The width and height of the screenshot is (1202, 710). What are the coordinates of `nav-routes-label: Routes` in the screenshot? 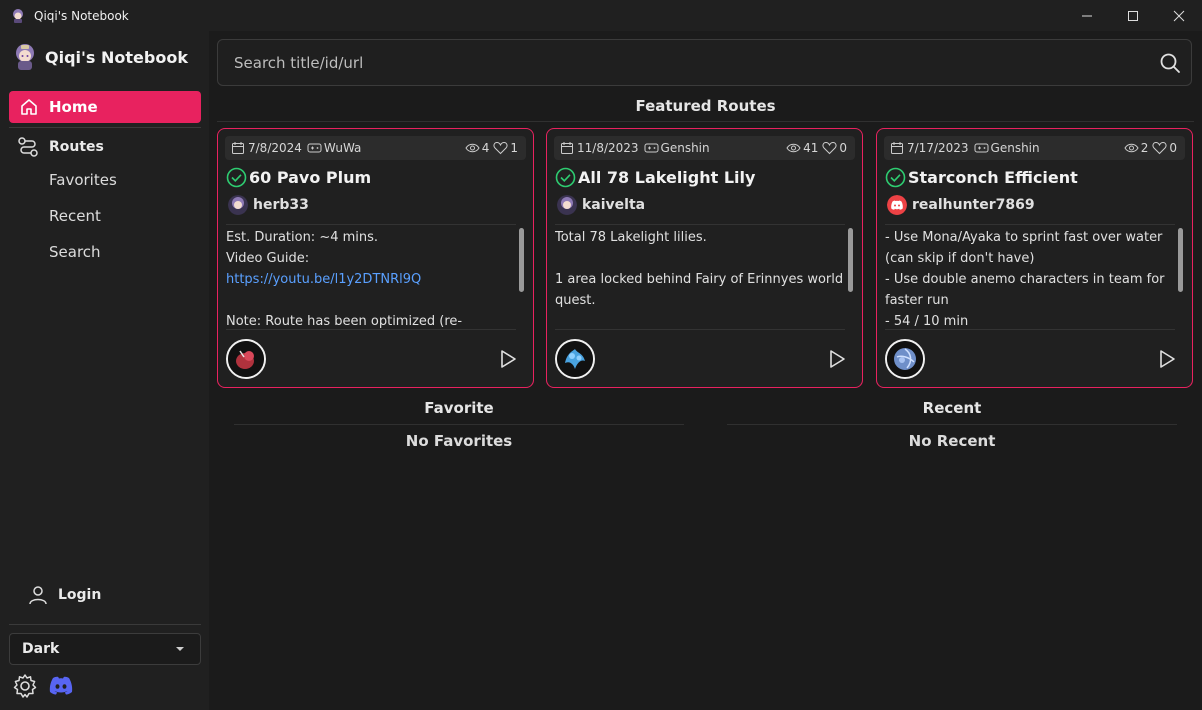 It's located at (76, 147).